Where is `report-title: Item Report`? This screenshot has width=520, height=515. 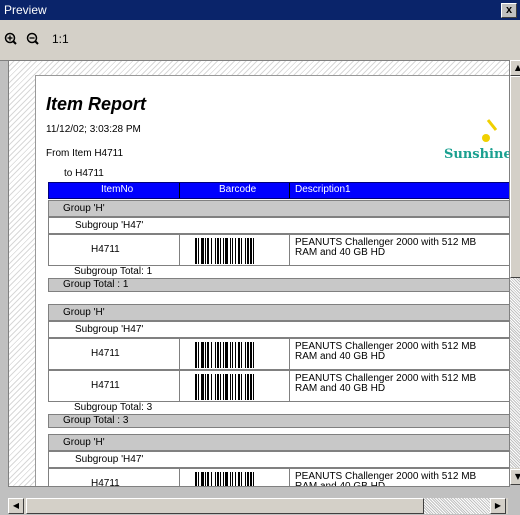
report-title: Item Report is located at coordinates (96, 104).